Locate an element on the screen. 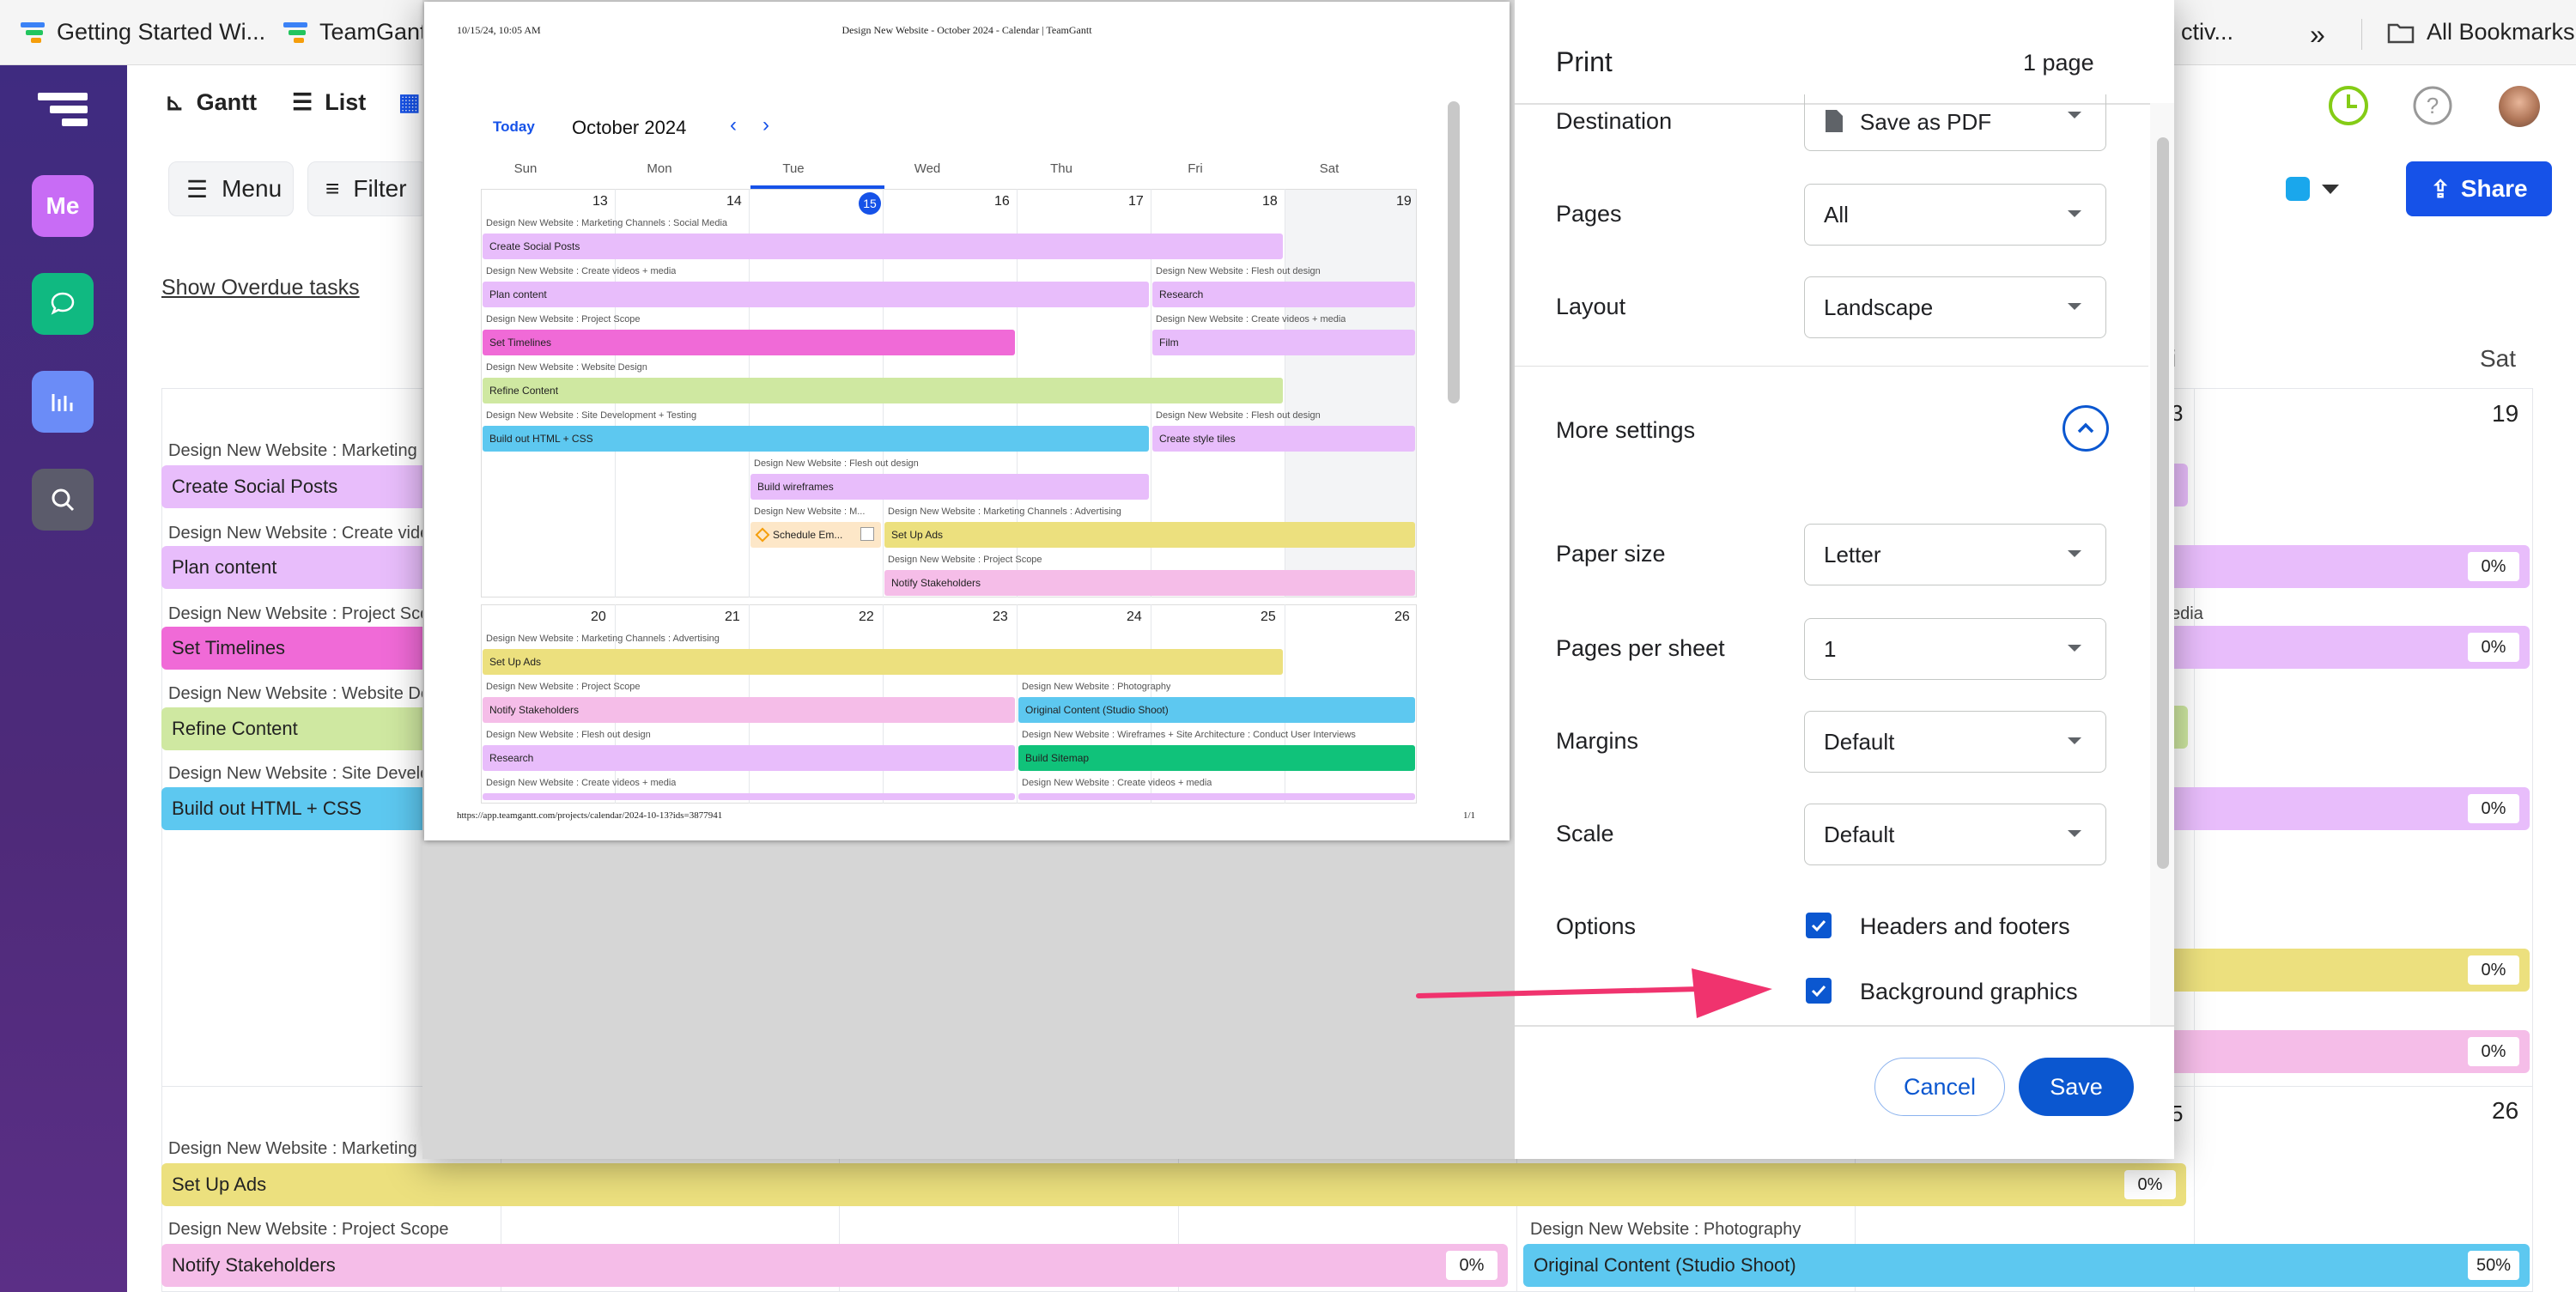 The width and height of the screenshot is (2576, 1292). task-path: Design New Website : Site Develo is located at coordinates (297, 773).